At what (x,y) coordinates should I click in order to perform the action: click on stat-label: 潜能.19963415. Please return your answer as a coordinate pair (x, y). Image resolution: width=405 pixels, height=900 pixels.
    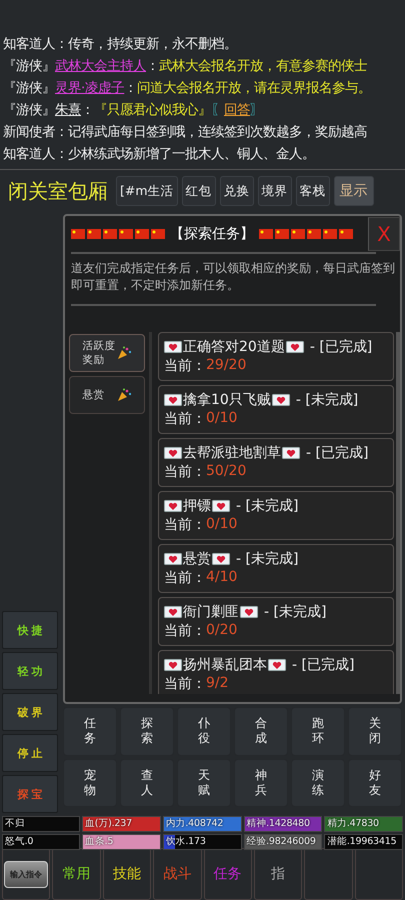
    Looking at the image, I should click on (362, 842).